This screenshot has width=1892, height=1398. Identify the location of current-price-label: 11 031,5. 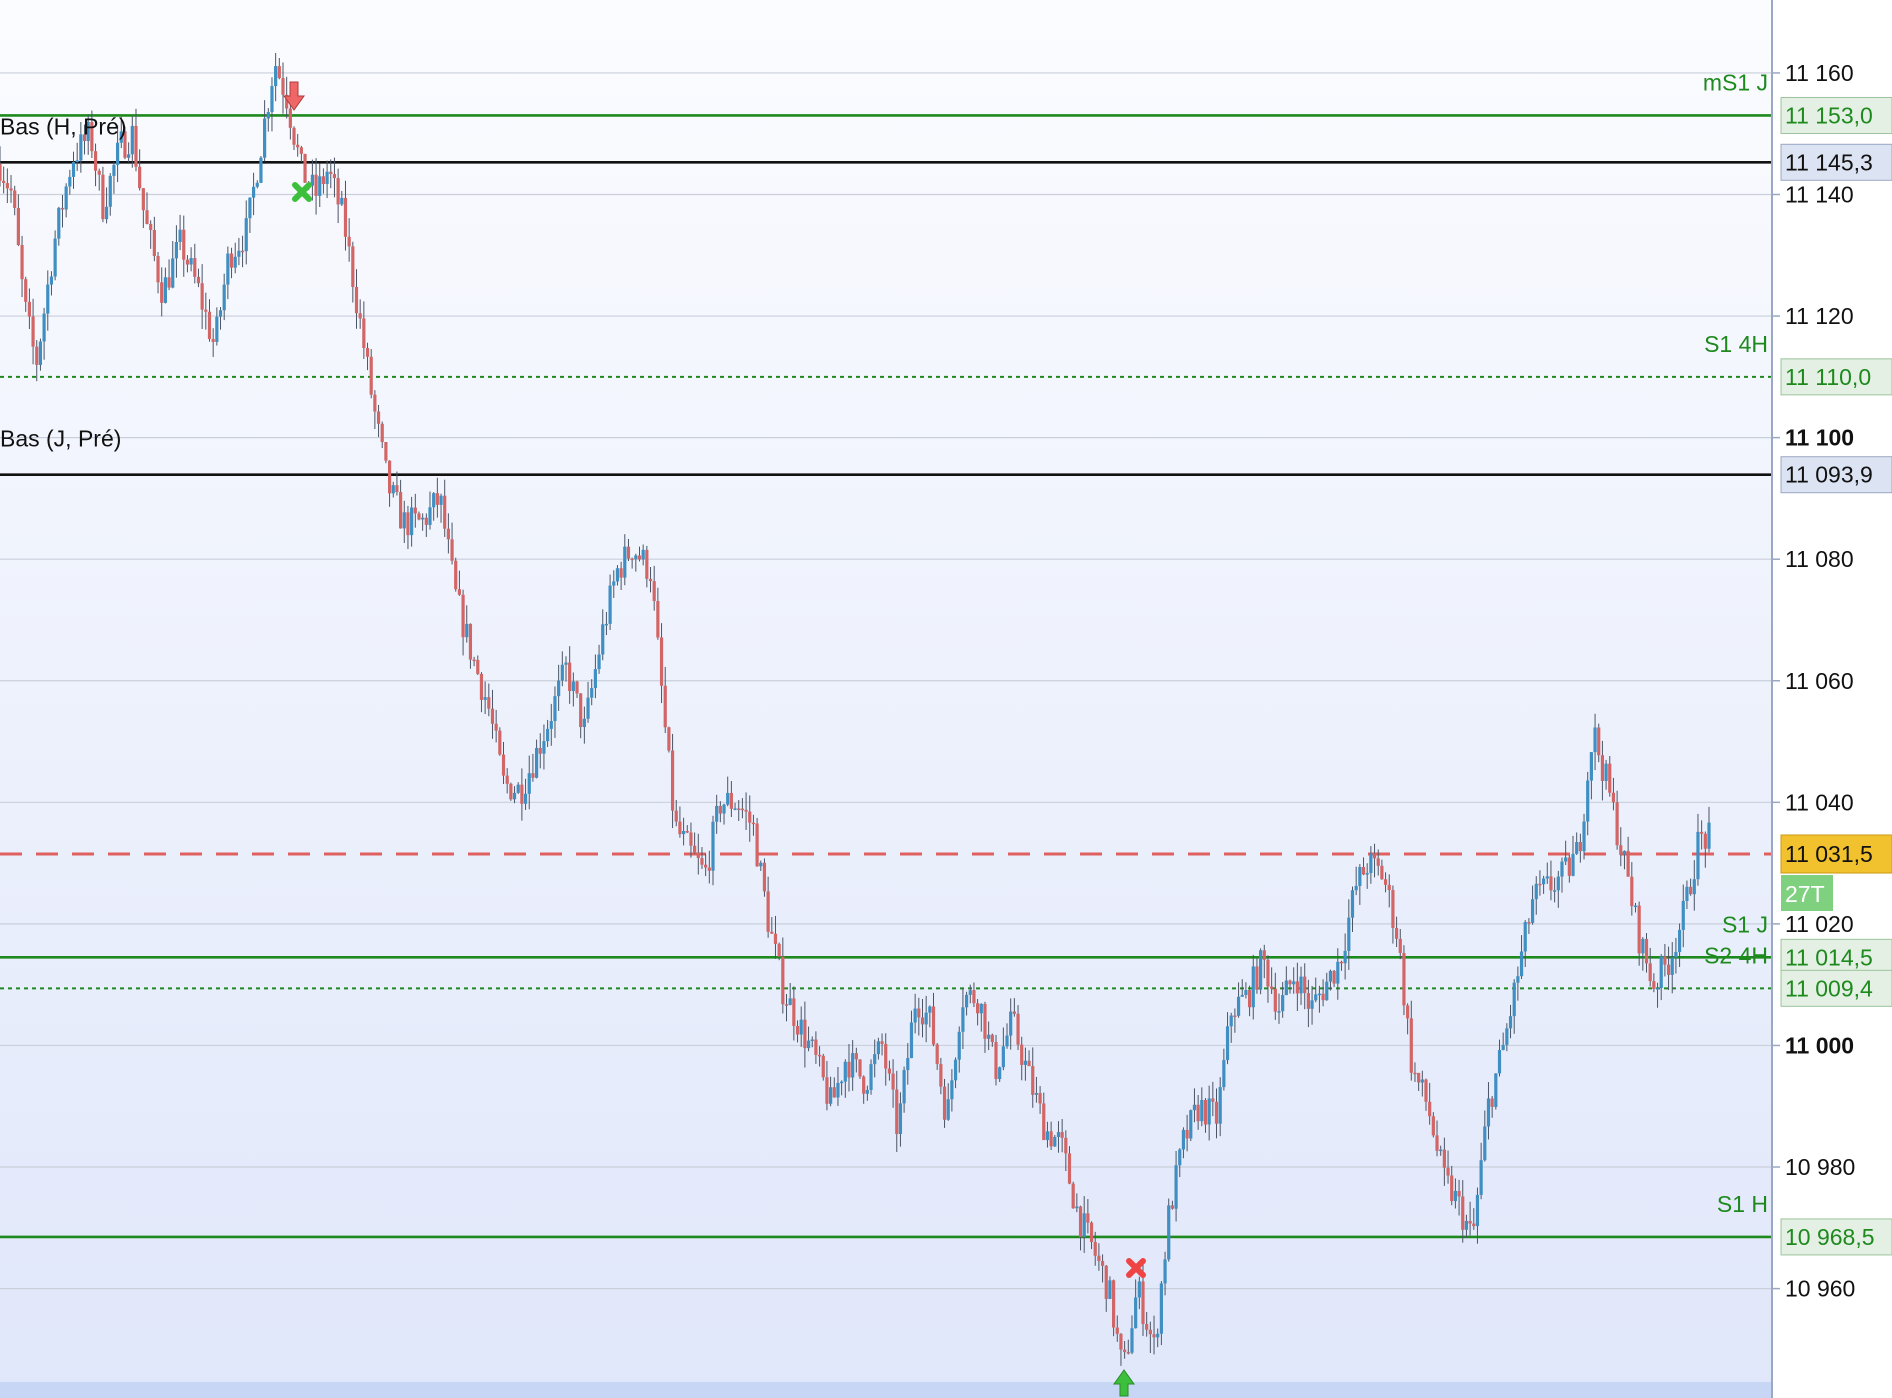
(1829, 854).